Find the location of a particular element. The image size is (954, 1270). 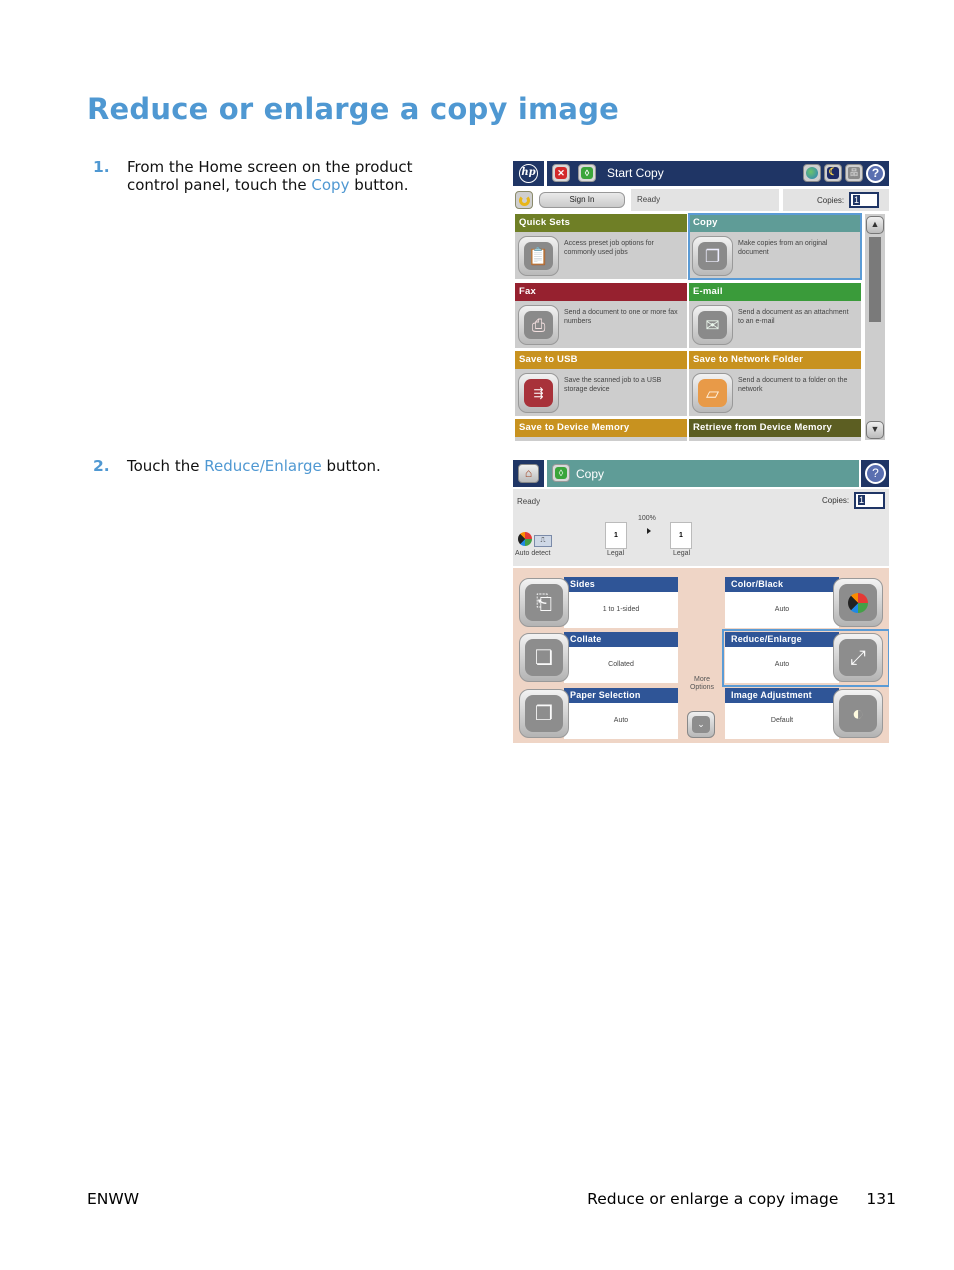

paper-selection-option: Paper Selection Auto ❐ is located at coordinates (597, 714).